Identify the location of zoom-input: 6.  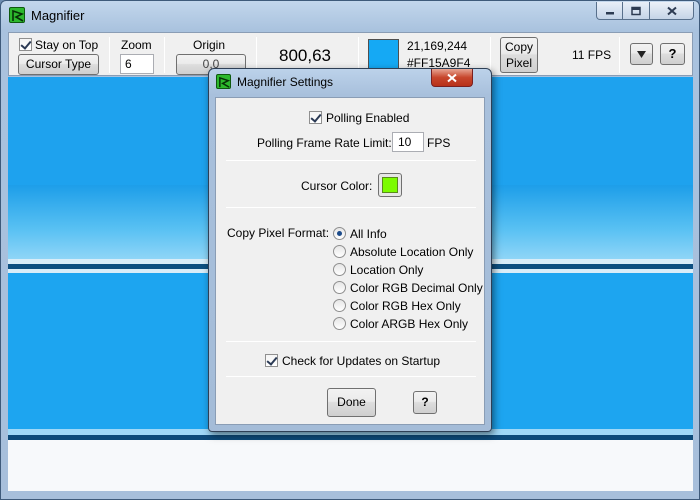
(137, 64).